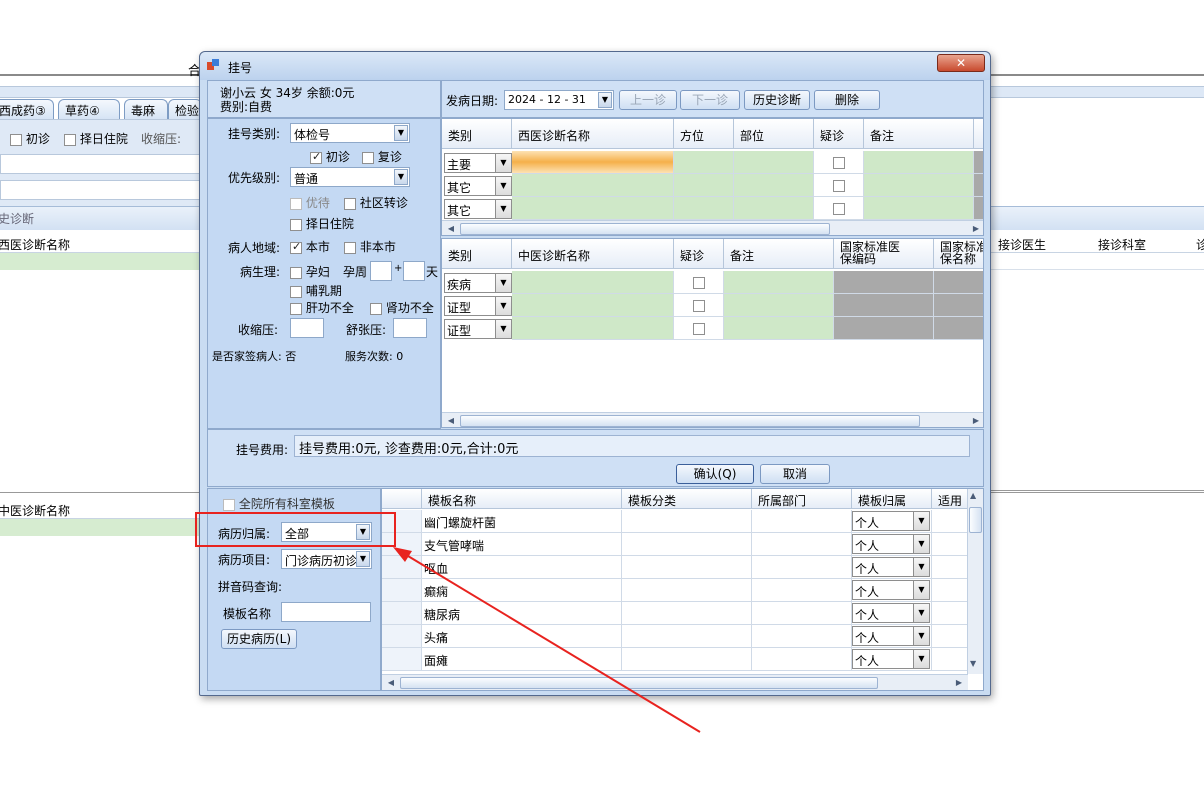 The image size is (1204, 791). Describe the element at coordinates (547, 640) in the screenshot. I see `annotation-arrow` at that location.